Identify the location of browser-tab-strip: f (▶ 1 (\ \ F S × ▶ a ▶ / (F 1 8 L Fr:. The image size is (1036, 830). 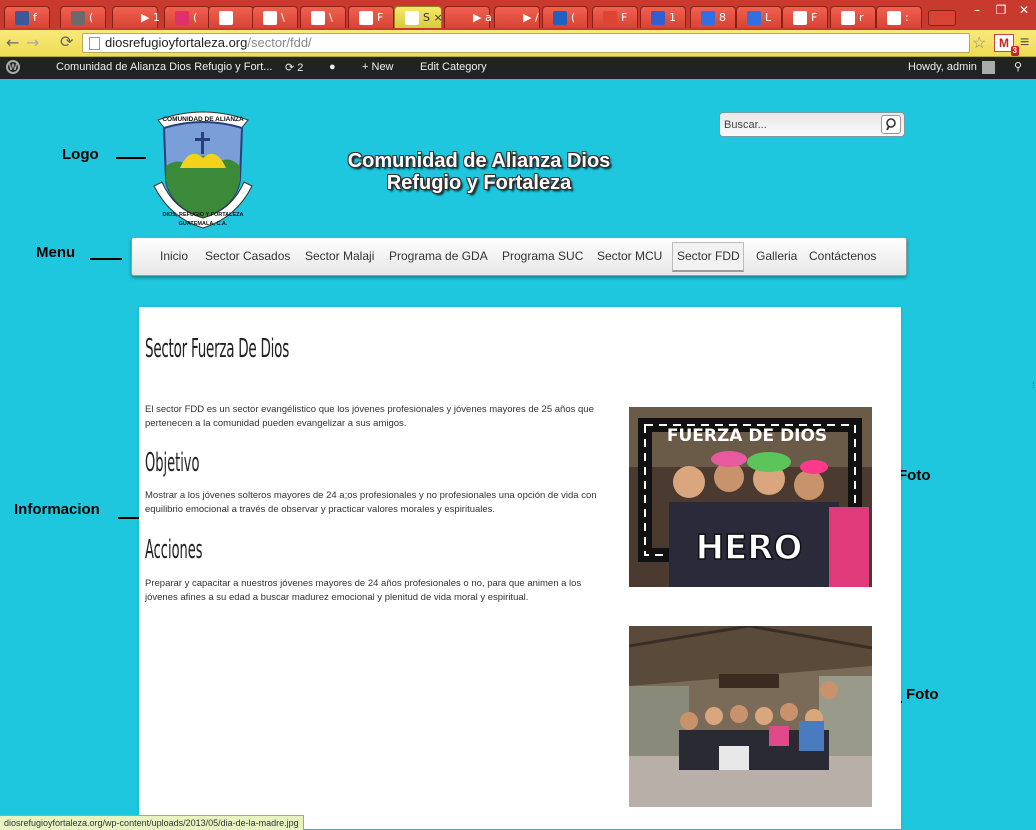
(518, 15).